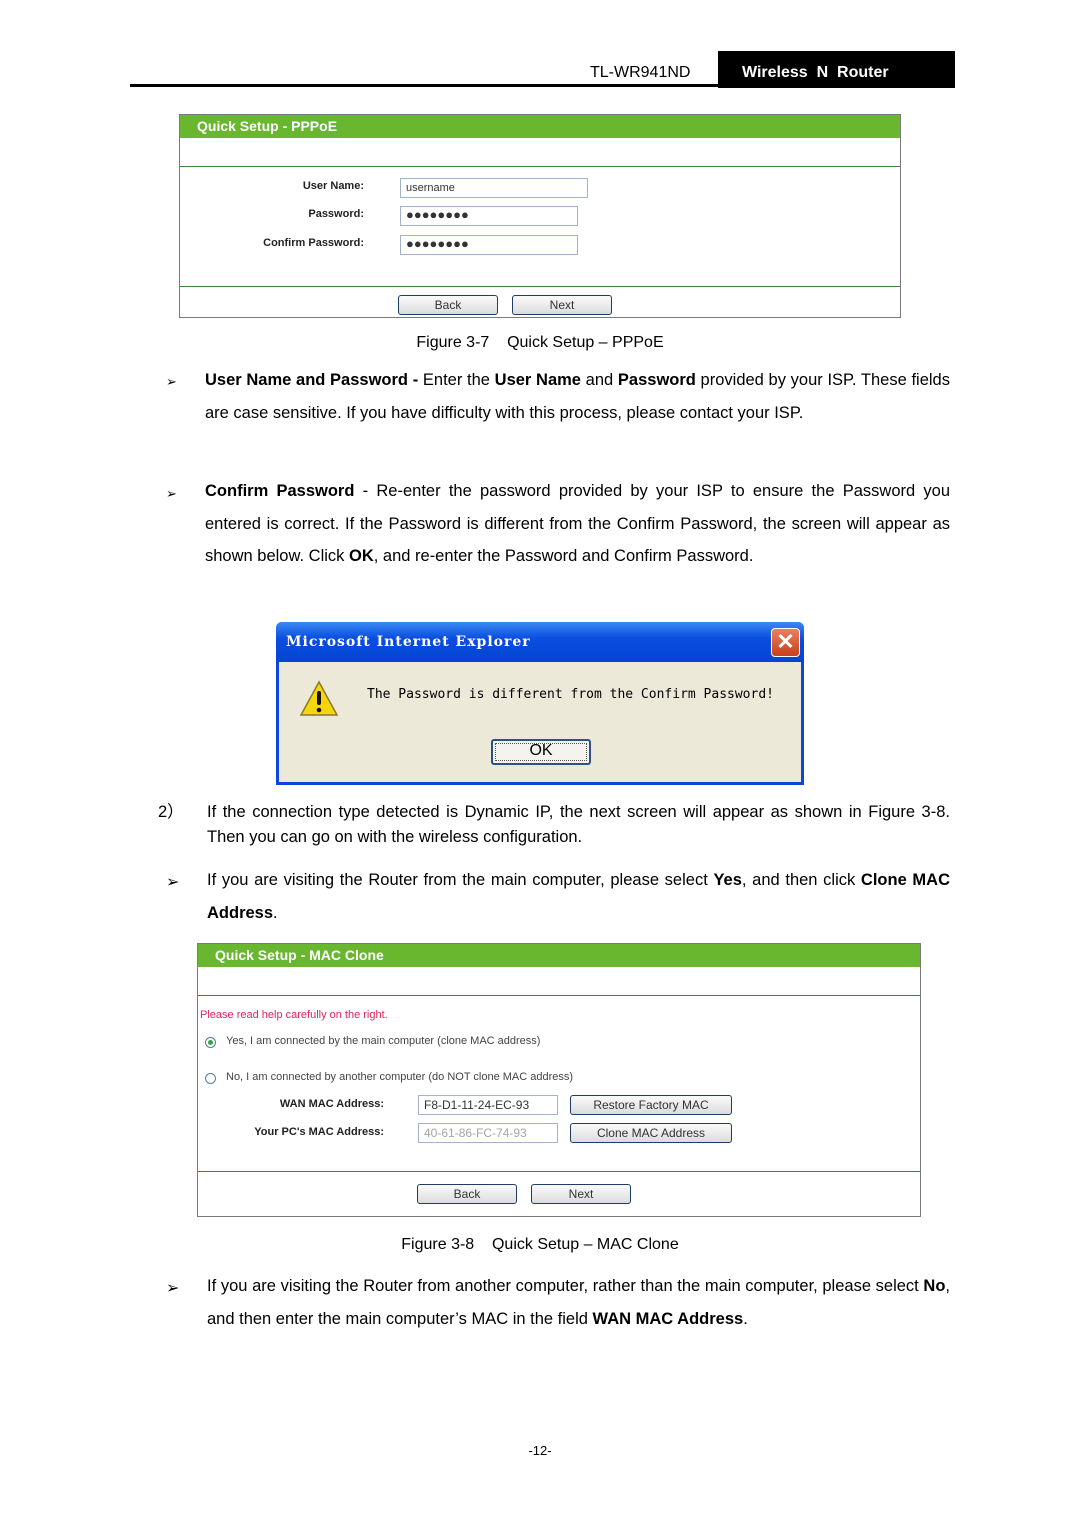 The width and height of the screenshot is (1080, 1527). Describe the element at coordinates (537, 380) in the screenshot. I see `term: User Name` at that location.